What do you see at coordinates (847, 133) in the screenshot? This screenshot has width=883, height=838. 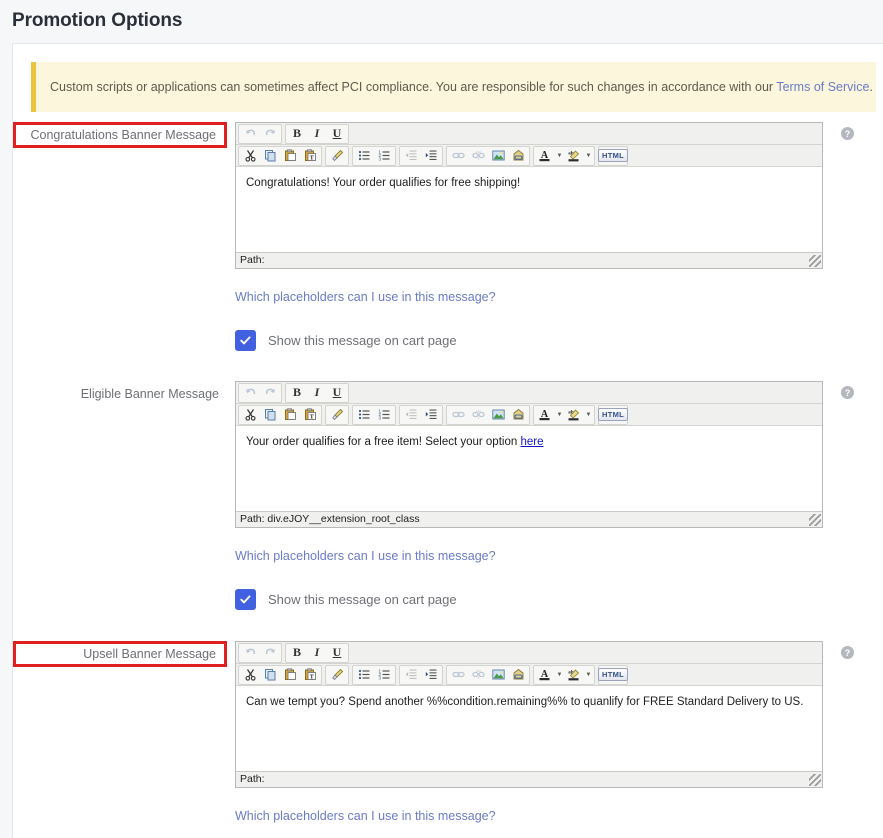 I see `help-icon-congratulations: ?` at bounding box center [847, 133].